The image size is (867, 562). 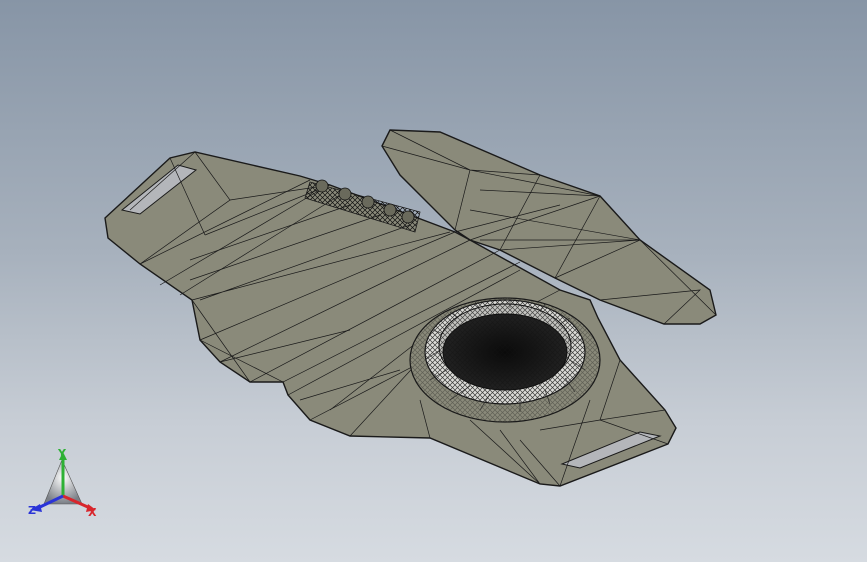 I want to click on round-boss, so click(x=505, y=360).